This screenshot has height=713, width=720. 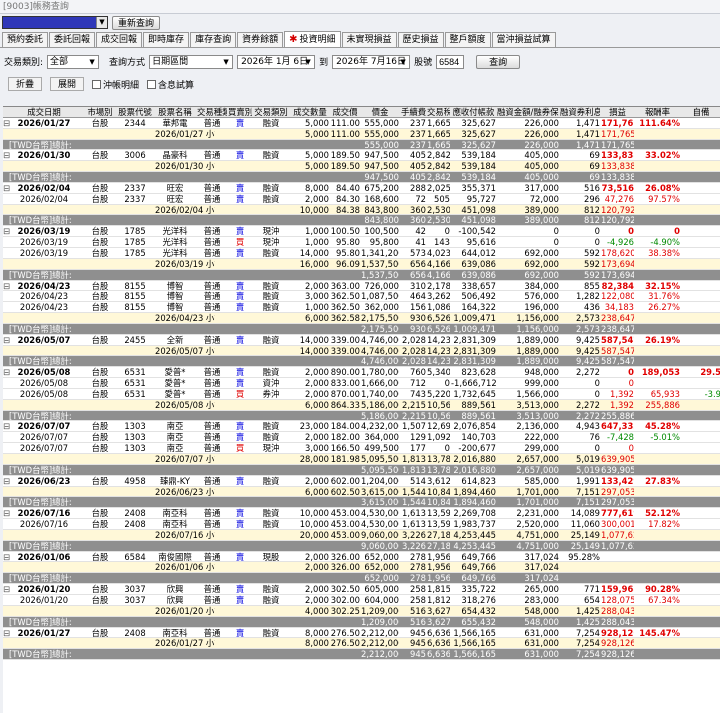 What do you see at coordinates (710, 372) in the screenshot?
I see `cell-col-17: 29.5` at bounding box center [710, 372].